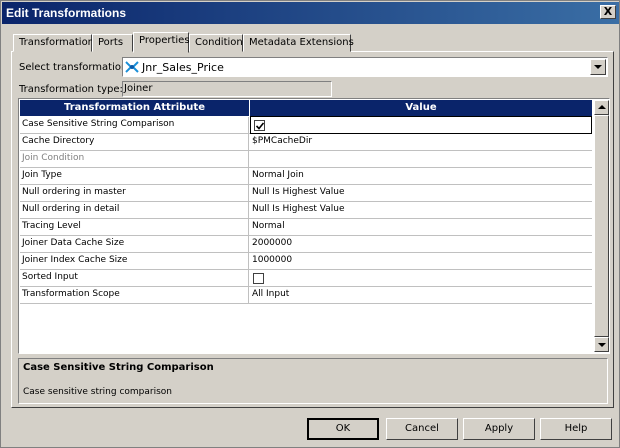 The width and height of the screenshot is (620, 448). Describe the element at coordinates (134, 278) in the screenshot. I see `attribute-cell: Sorted Input` at that location.